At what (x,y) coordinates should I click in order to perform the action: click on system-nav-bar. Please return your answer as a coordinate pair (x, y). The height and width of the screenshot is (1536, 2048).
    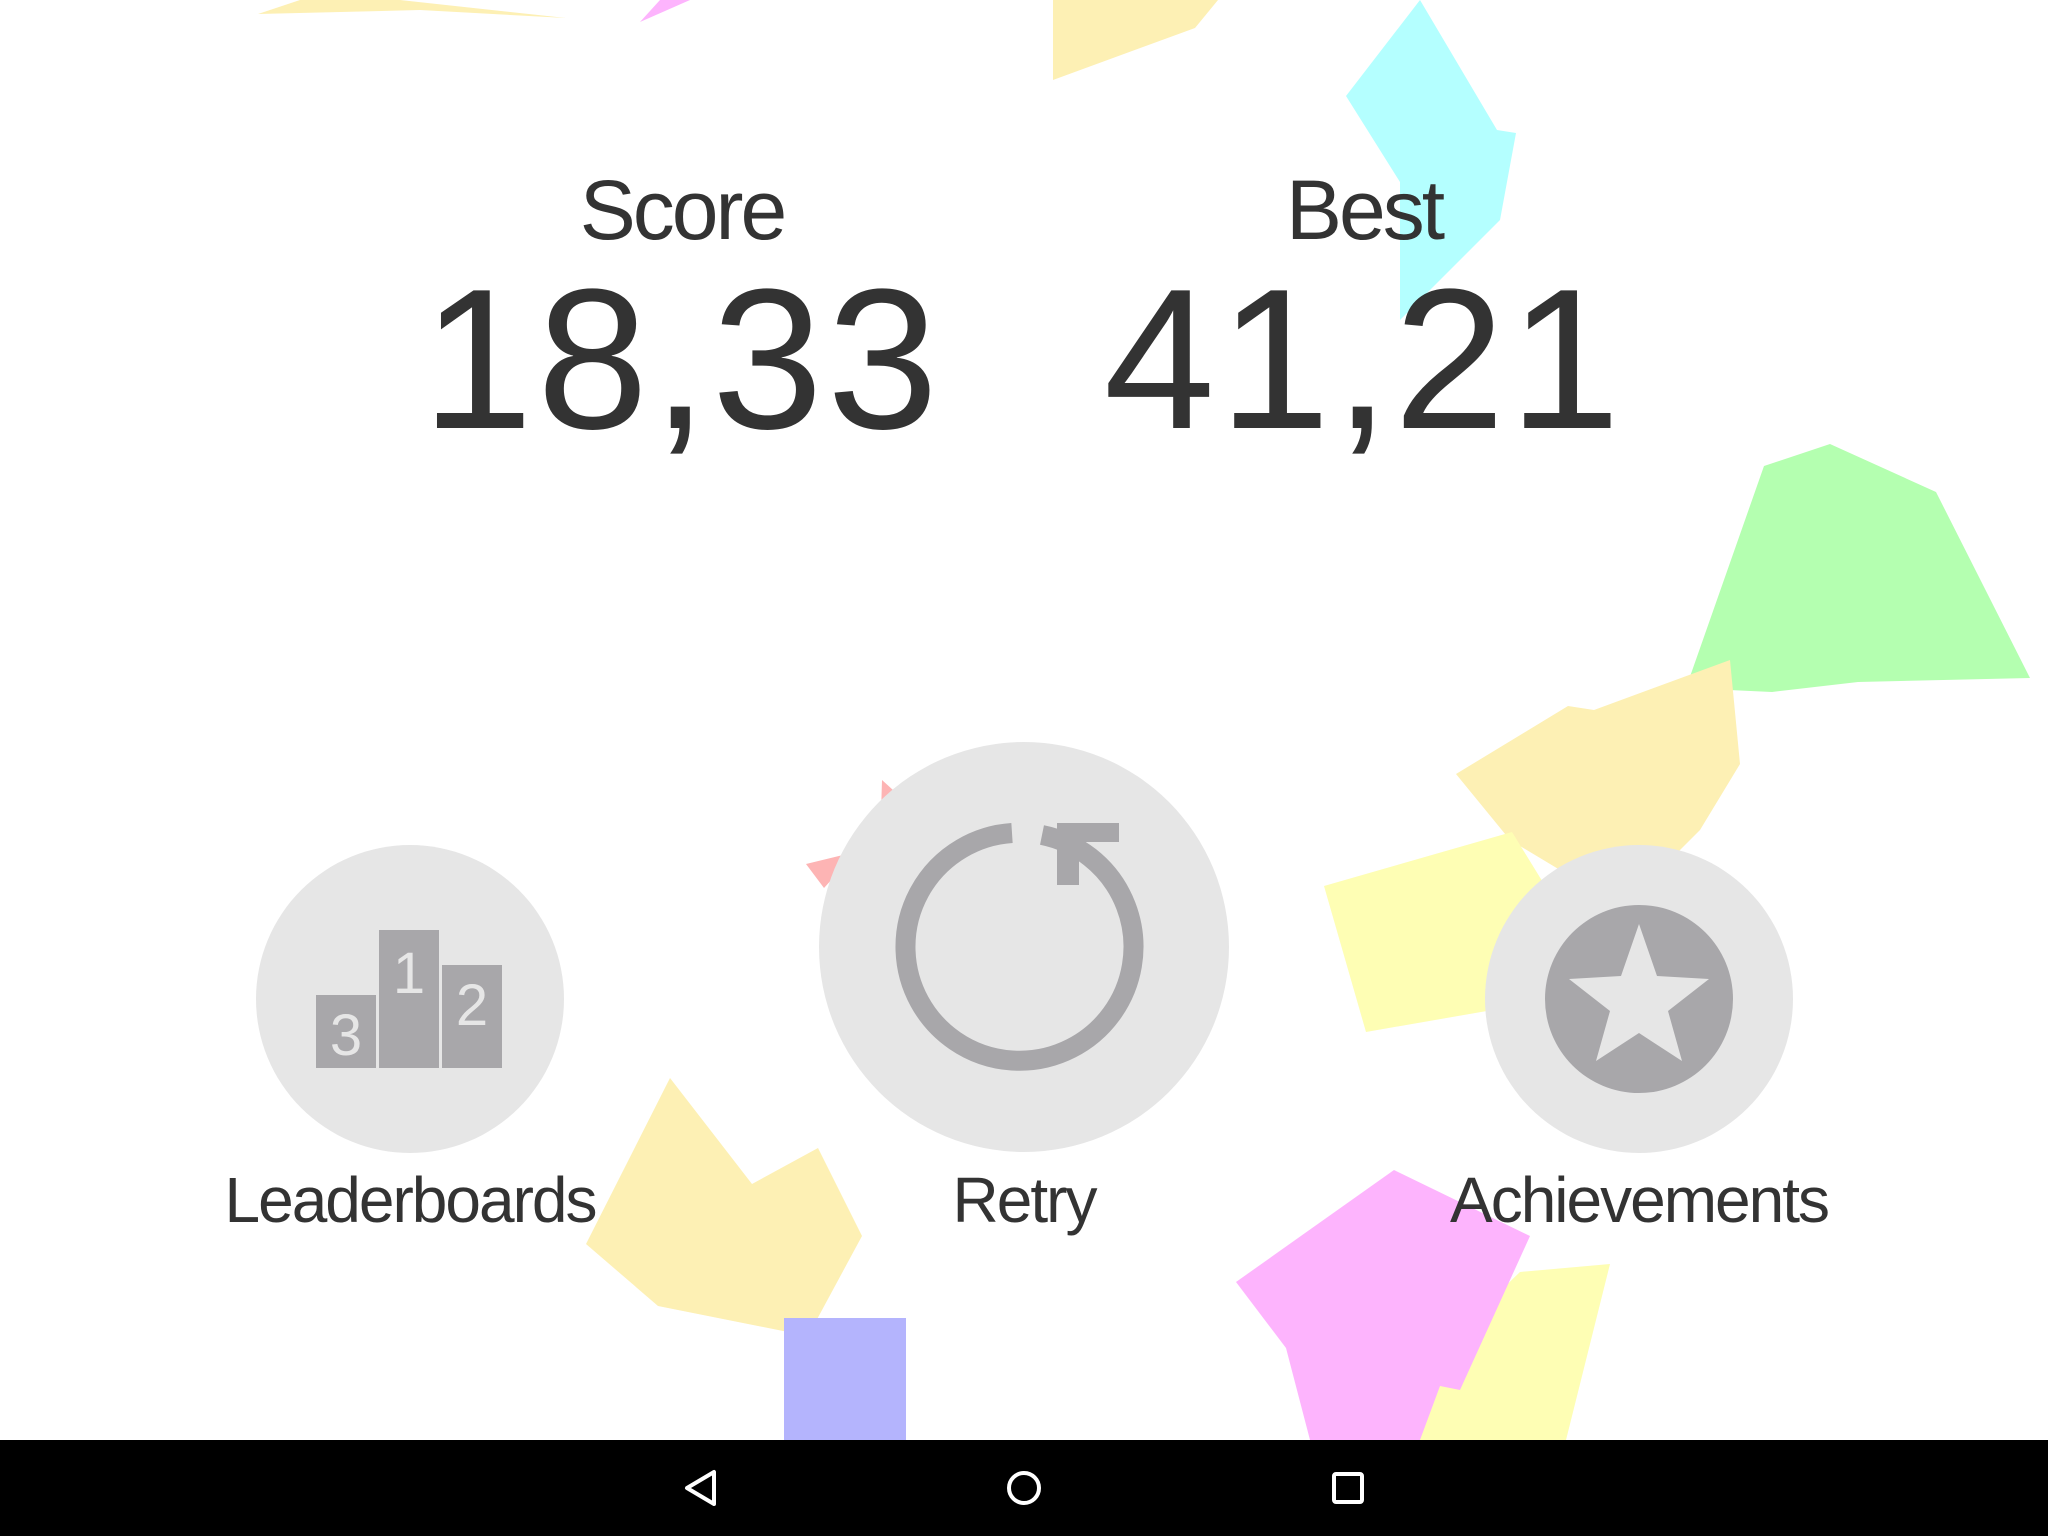
    Looking at the image, I should click on (1024, 1488).